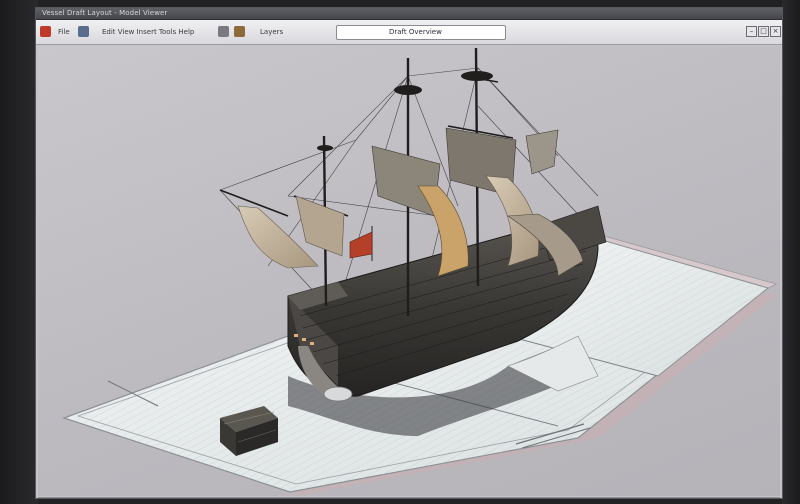  What do you see at coordinates (763, 31) in the screenshot?
I see `maximize-icon: □` at bounding box center [763, 31].